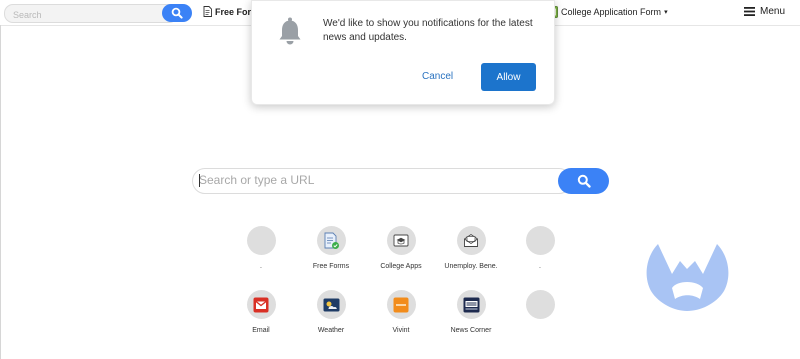  What do you see at coordinates (471, 266) in the screenshot?
I see `tile-label: Unemploy. Bene.` at bounding box center [471, 266].